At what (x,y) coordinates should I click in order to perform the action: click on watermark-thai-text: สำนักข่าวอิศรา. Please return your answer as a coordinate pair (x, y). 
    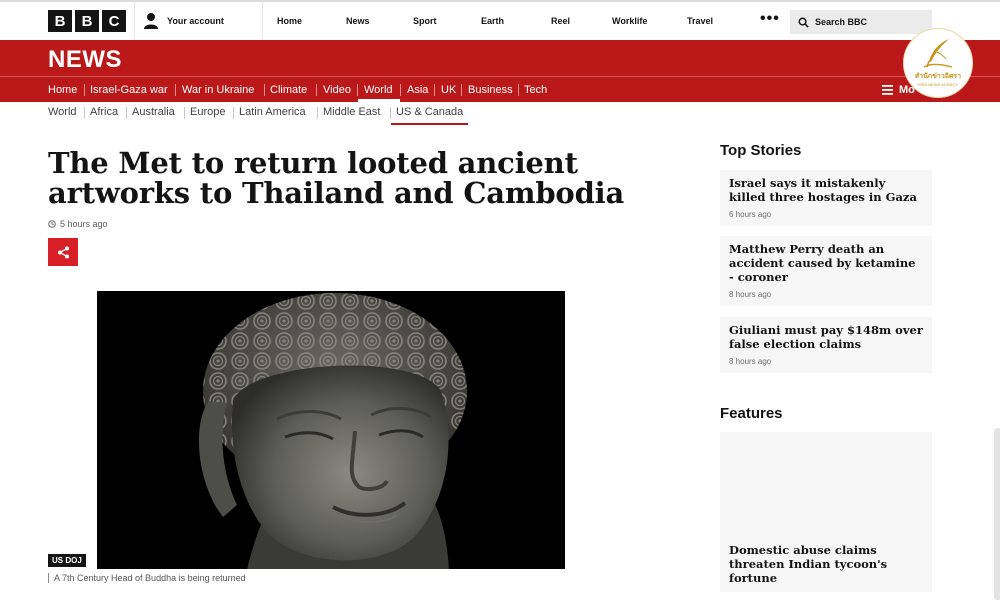
    Looking at the image, I should click on (938, 76).